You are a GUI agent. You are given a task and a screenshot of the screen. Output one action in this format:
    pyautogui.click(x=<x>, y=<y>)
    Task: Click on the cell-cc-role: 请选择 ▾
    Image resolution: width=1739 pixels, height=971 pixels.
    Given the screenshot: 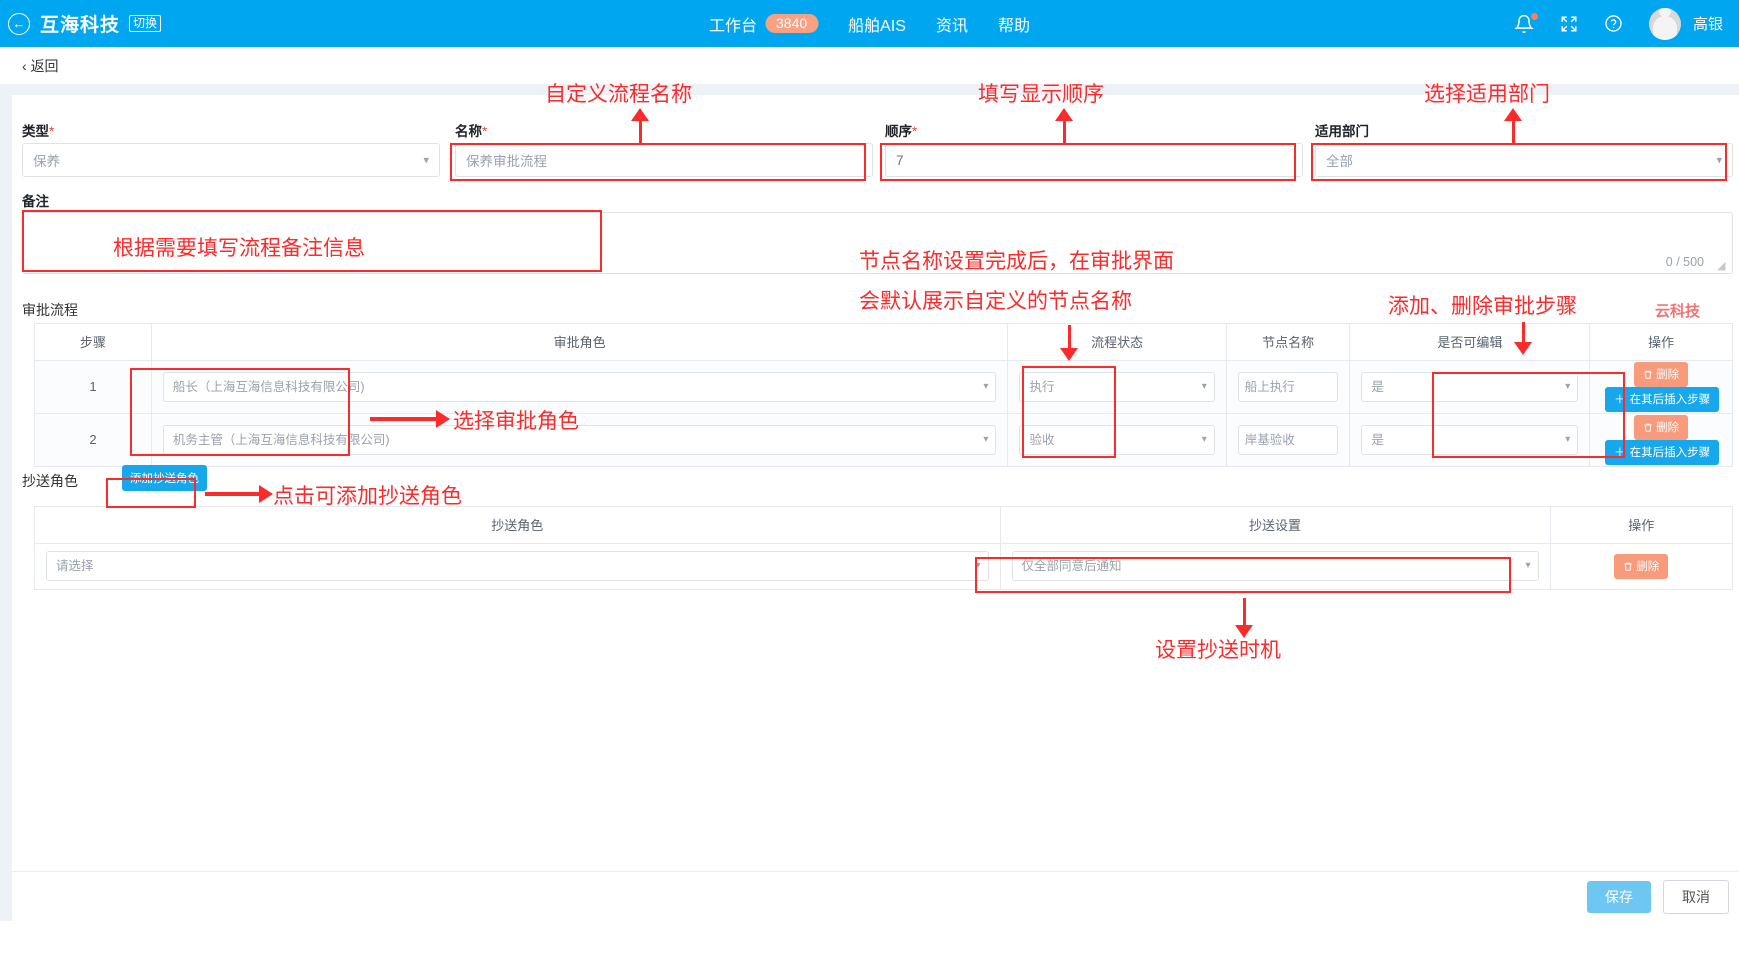 What is the action you would take?
    pyautogui.click(x=518, y=566)
    